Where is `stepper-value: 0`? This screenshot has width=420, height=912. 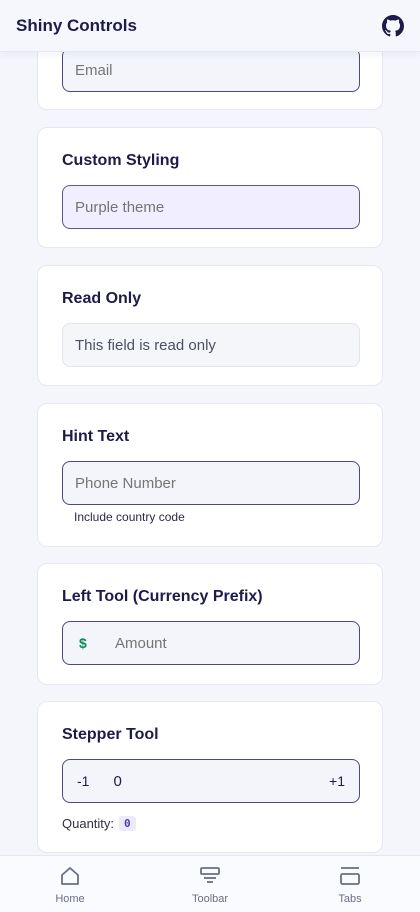
stepper-value: 0 is located at coordinates (209, 781).